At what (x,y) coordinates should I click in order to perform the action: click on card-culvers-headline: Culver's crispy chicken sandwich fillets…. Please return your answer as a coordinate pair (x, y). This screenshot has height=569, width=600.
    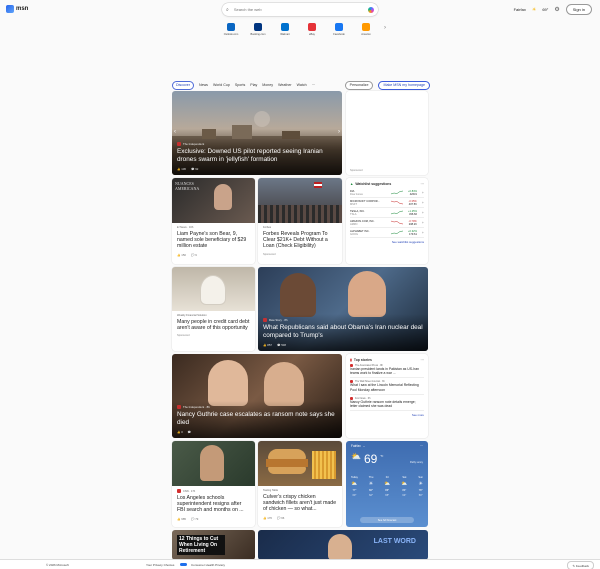
    Looking at the image, I should click on (300, 503).